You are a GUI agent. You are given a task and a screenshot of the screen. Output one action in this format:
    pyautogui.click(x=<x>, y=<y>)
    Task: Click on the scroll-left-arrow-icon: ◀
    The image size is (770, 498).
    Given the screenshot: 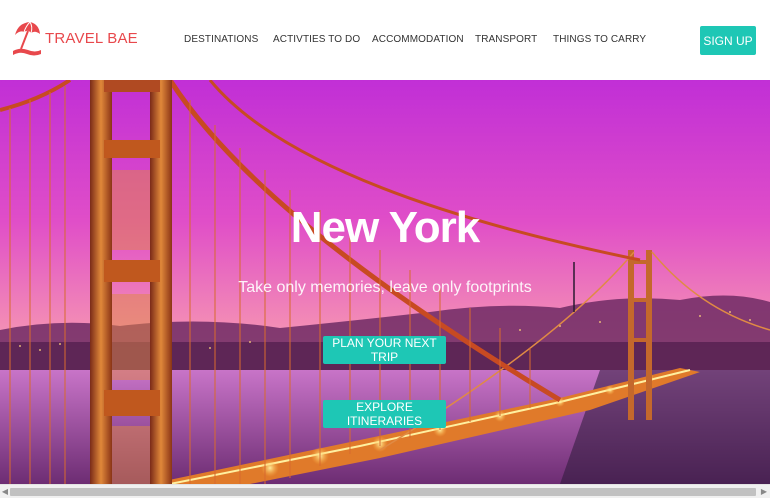 What is the action you would take?
    pyautogui.click(x=5, y=492)
    